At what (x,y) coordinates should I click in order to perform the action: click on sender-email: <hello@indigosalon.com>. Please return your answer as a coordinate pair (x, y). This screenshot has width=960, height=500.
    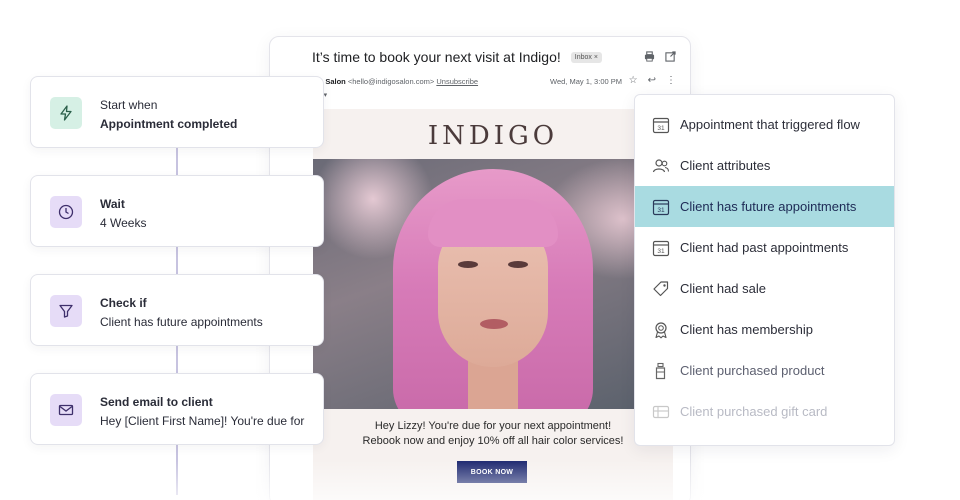
    Looking at the image, I should click on (391, 81).